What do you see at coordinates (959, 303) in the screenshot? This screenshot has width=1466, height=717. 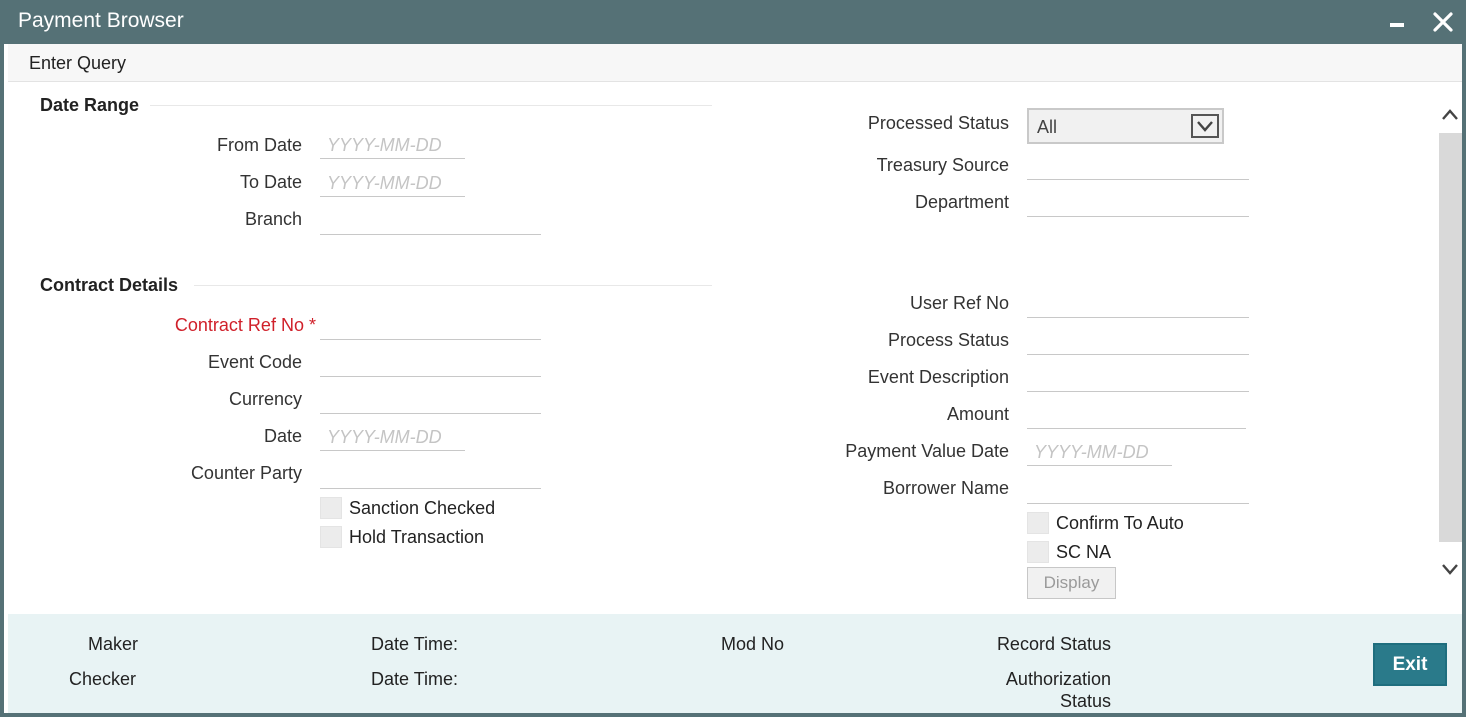 I see `user-ref-label: User Ref No` at bounding box center [959, 303].